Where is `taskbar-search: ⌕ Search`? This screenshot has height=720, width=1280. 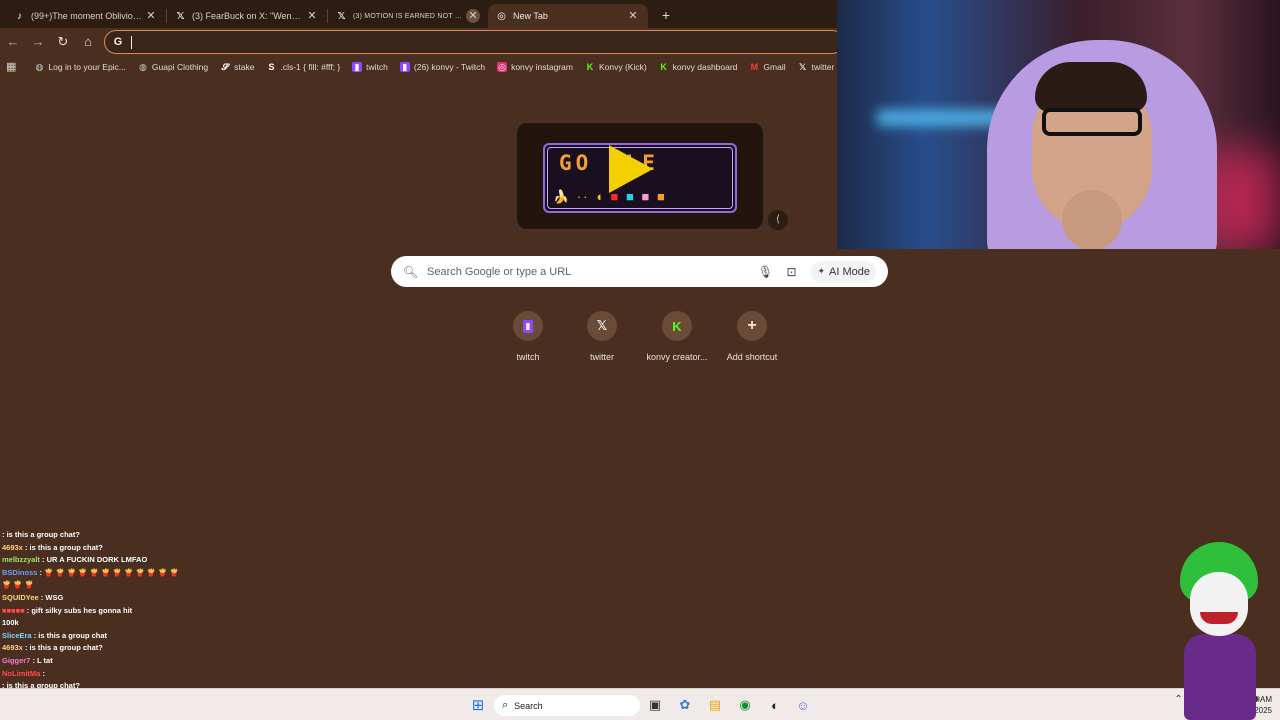 taskbar-search: ⌕ Search is located at coordinates (567, 705).